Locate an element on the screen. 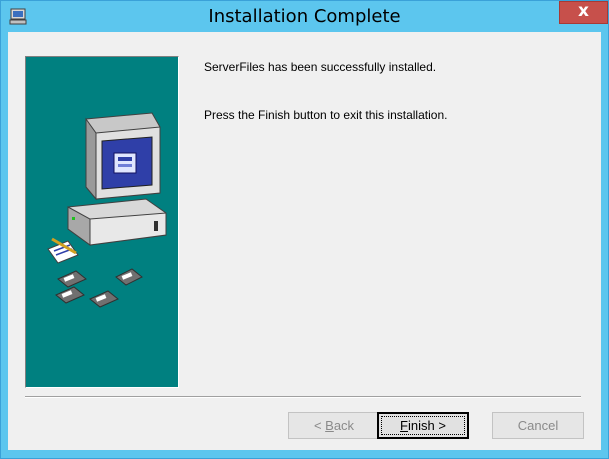  computer-with-floppy-disks-icon is located at coordinates (107, 210).